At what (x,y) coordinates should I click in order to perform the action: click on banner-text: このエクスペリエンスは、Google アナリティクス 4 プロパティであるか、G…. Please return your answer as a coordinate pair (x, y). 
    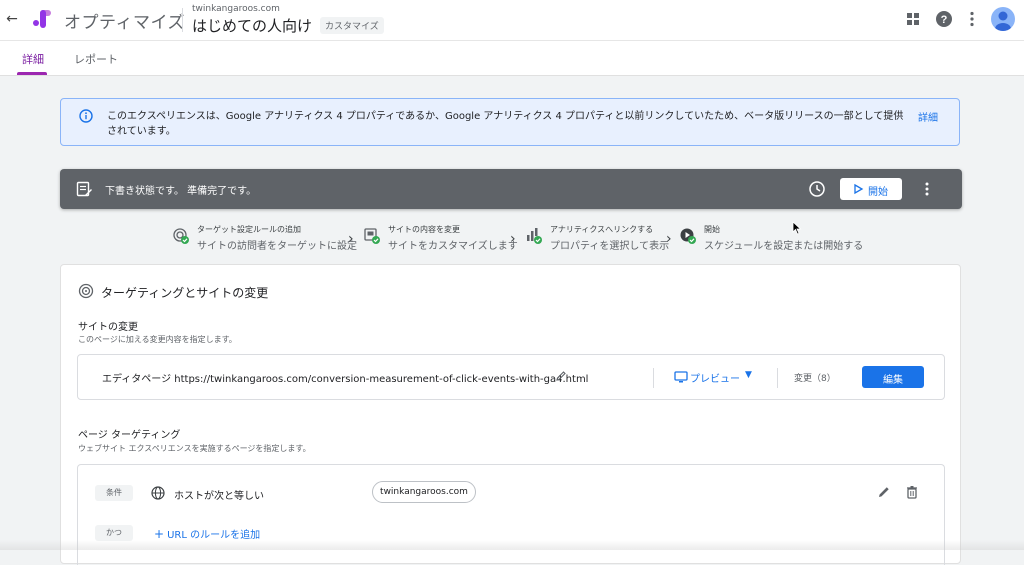
    Looking at the image, I should click on (505, 124).